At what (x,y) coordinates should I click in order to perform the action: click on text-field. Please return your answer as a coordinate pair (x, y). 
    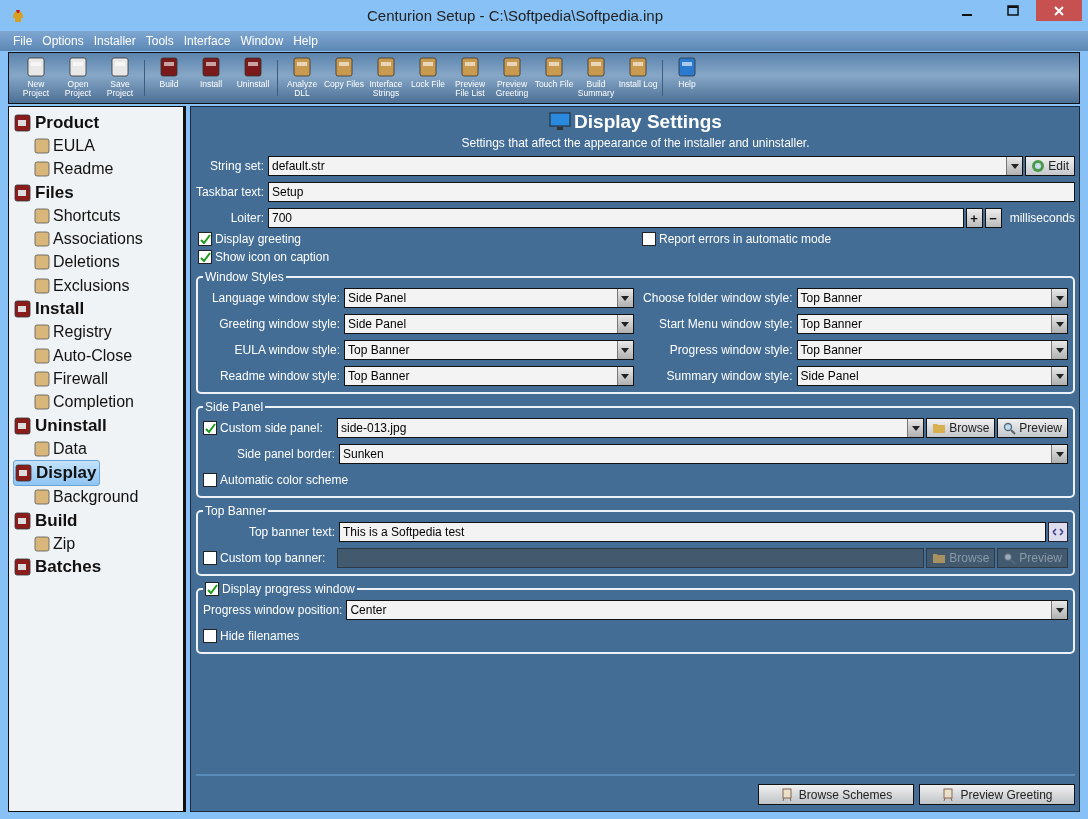
    Looking at the image, I should click on (631, 558).